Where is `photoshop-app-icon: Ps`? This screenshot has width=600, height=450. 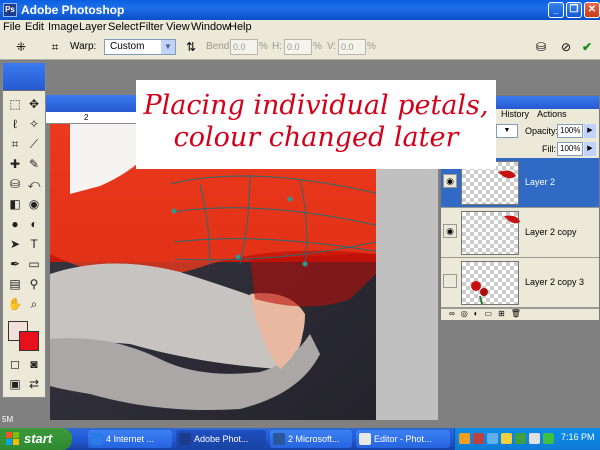 photoshop-app-icon: Ps is located at coordinates (10, 10).